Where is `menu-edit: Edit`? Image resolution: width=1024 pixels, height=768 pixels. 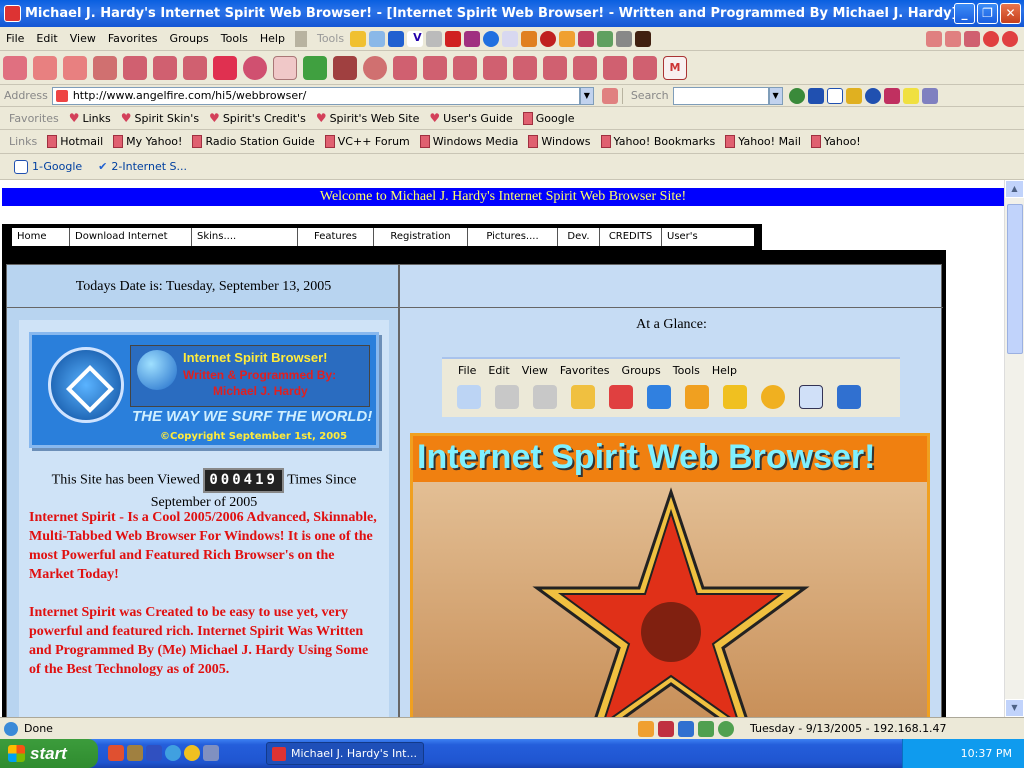 menu-edit: Edit is located at coordinates (46, 38).